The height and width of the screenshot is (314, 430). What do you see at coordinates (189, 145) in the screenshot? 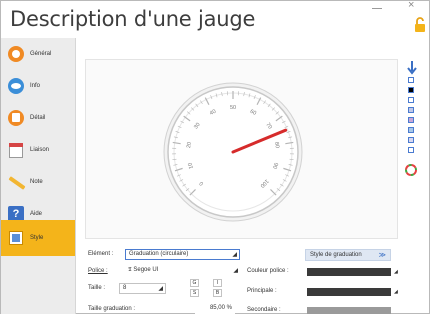
I see `gauge-tick-label: 20` at bounding box center [189, 145].